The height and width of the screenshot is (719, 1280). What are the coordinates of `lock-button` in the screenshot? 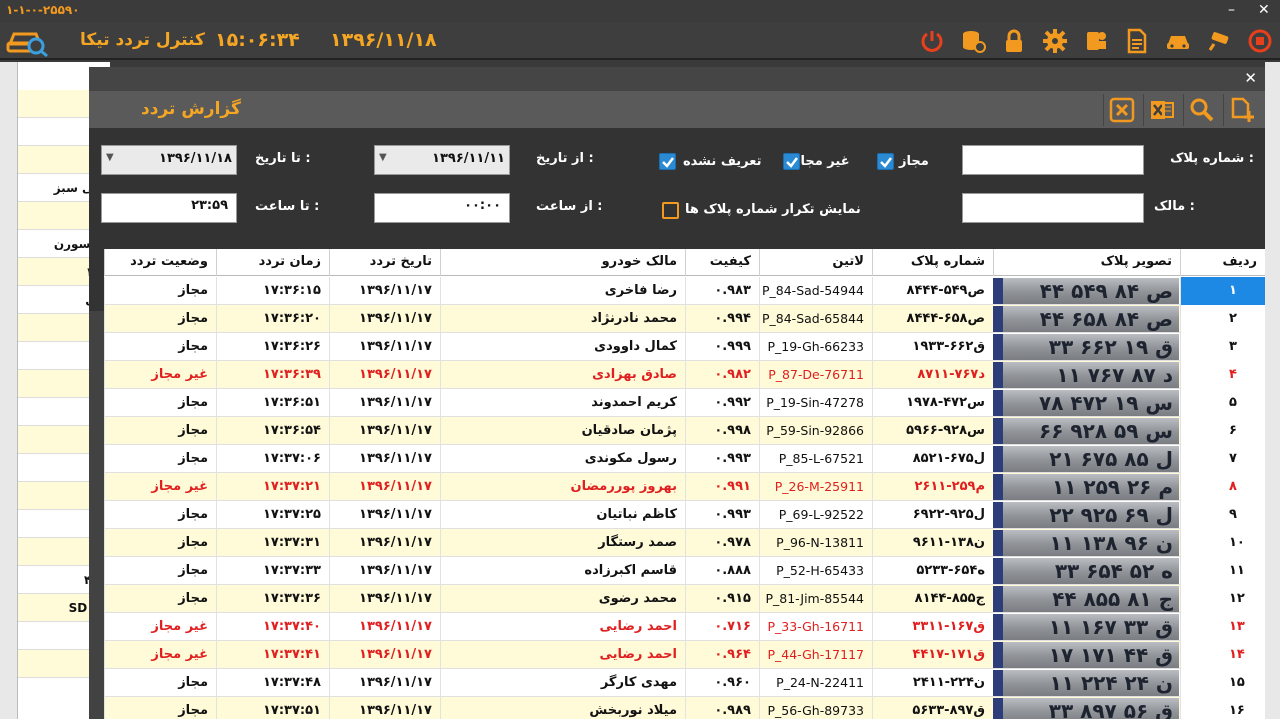 It's located at (1014, 41).